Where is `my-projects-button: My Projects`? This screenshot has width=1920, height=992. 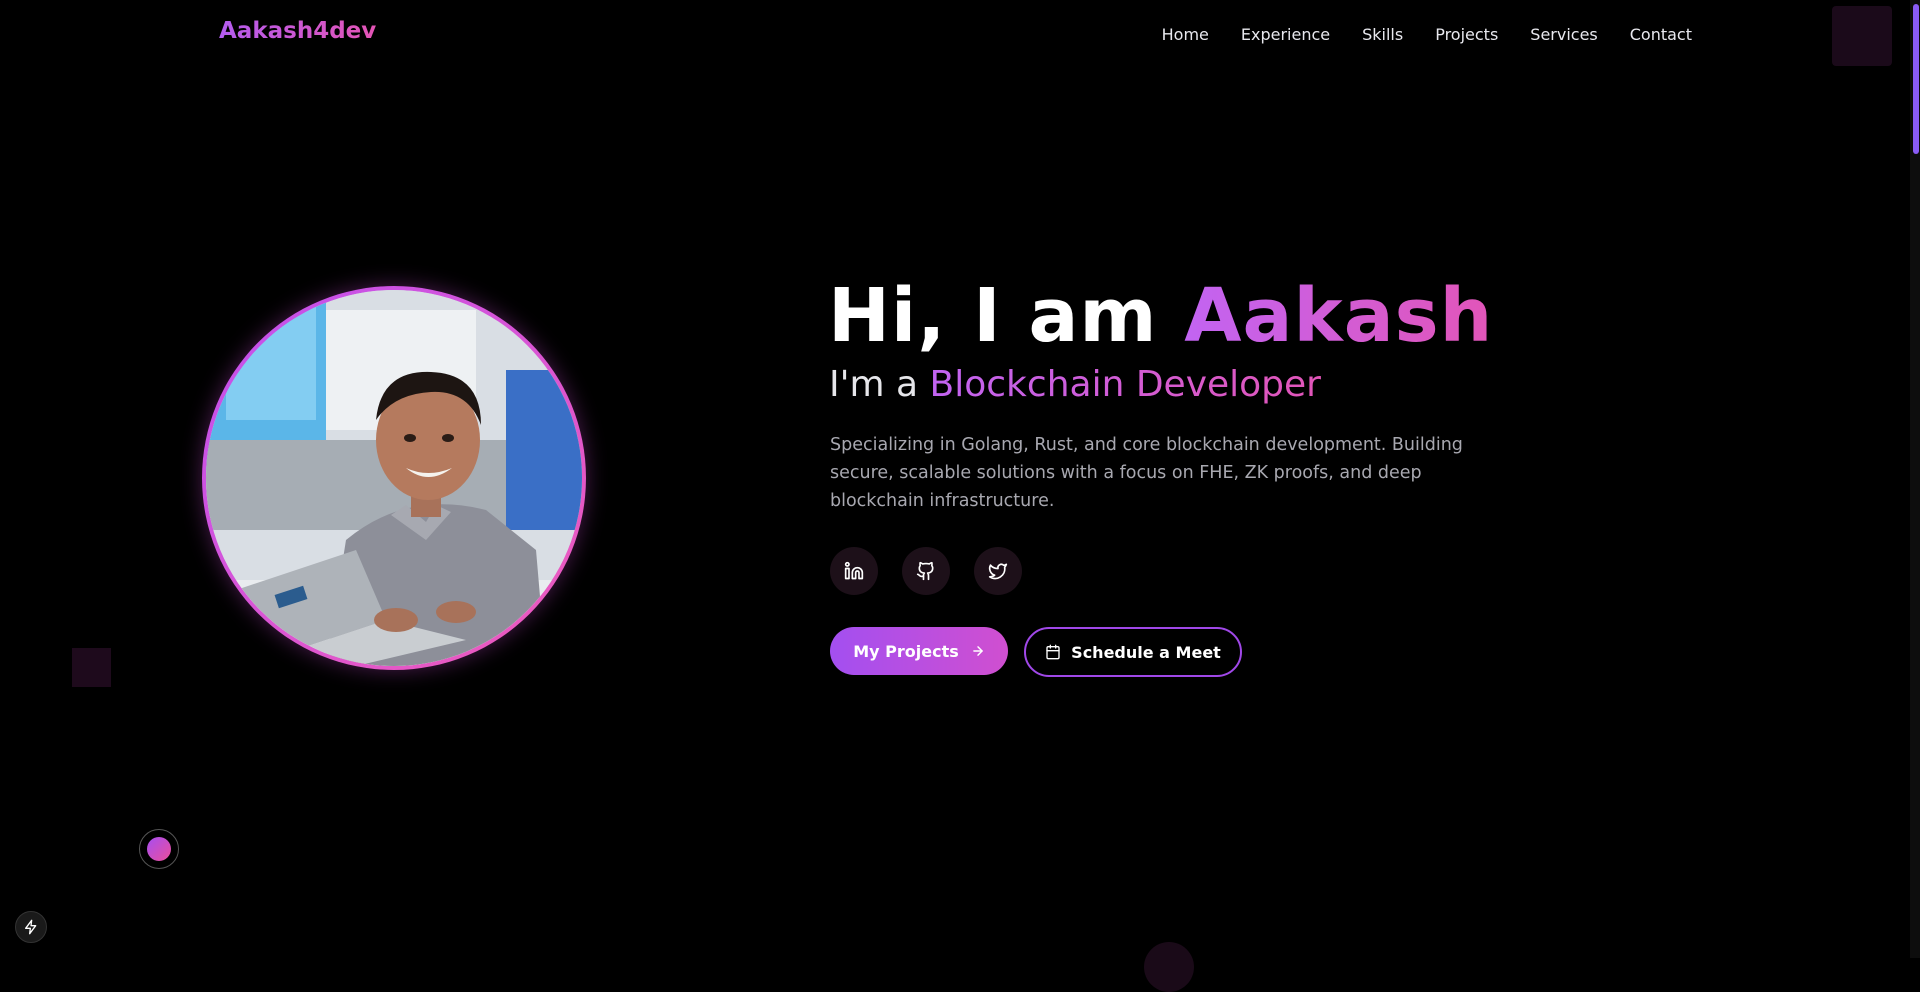 my-projects-button: My Projects is located at coordinates (919, 651).